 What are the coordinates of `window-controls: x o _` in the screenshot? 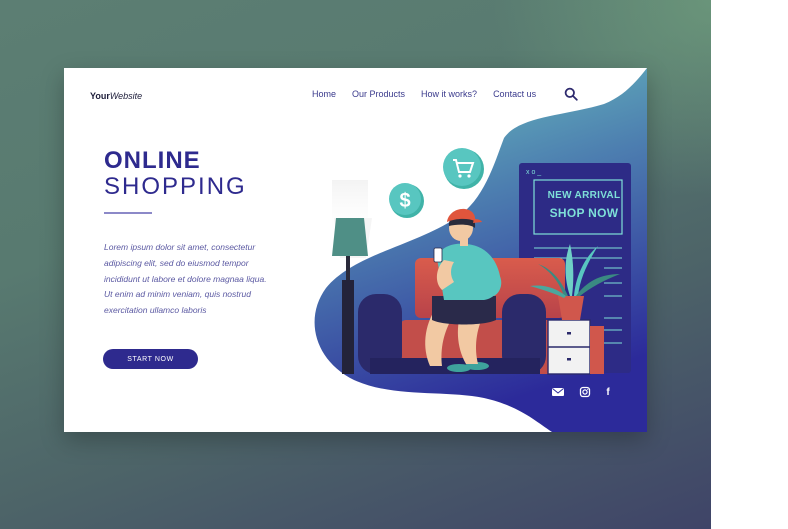 It's located at (533, 172).